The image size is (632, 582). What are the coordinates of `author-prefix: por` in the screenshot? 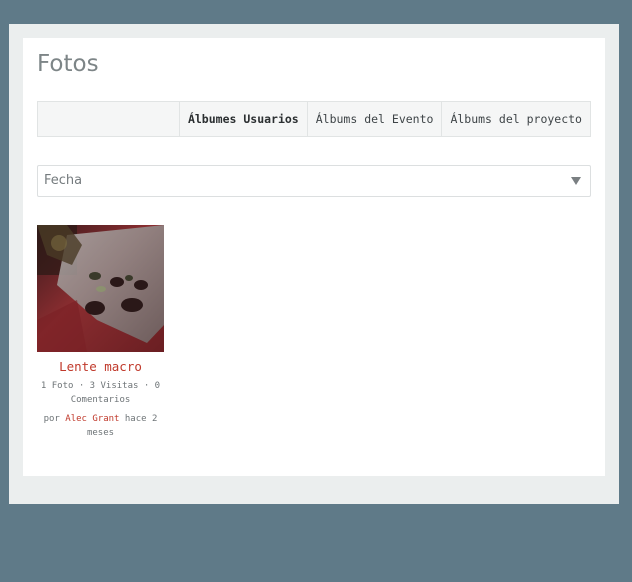 It's located at (51, 419).